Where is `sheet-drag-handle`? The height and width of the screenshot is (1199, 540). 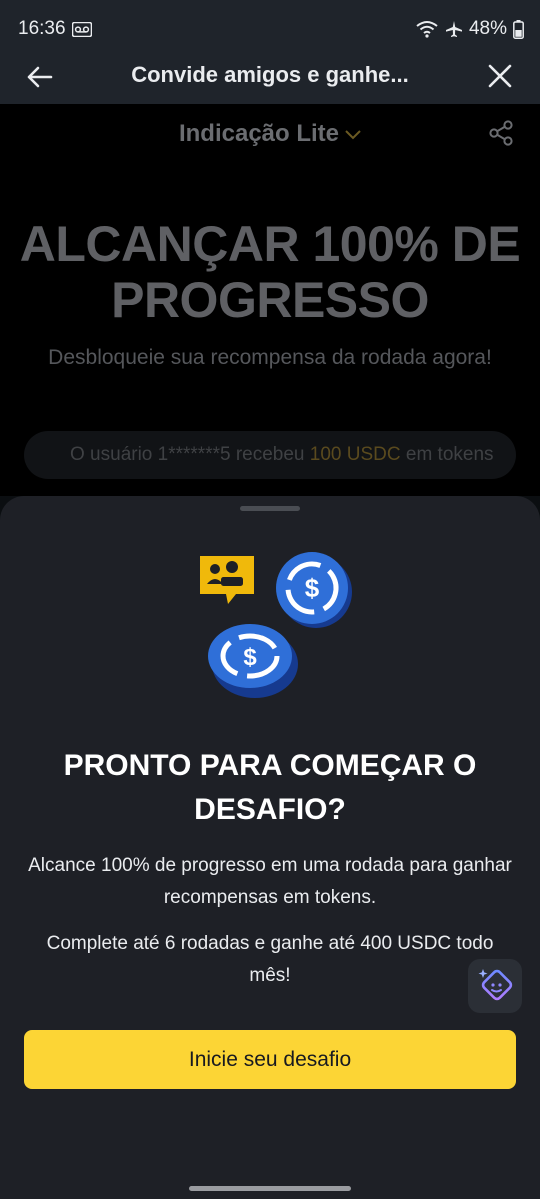
sheet-drag-handle is located at coordinates (270, 508).